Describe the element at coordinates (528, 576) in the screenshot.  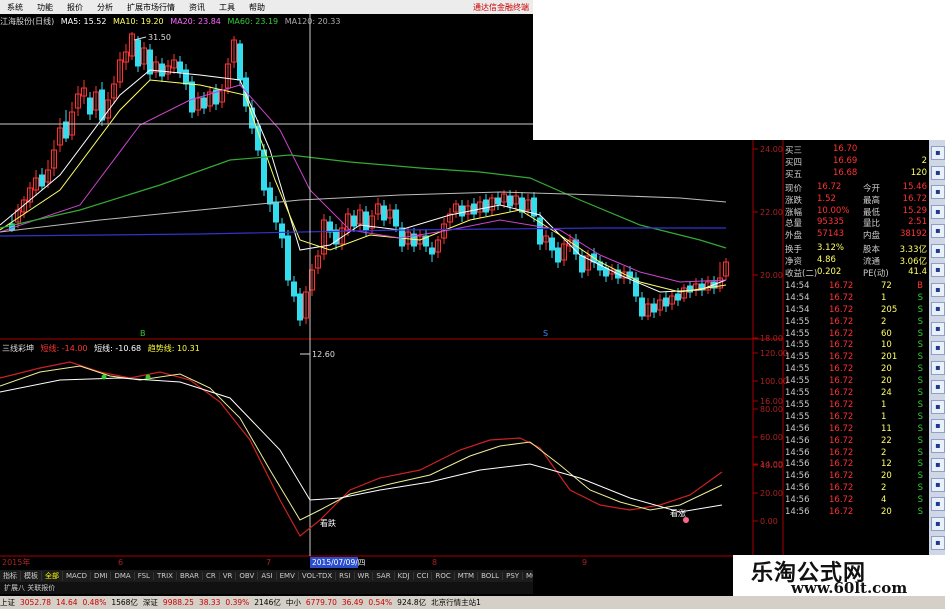
I see `tab-mcst: MCST` at that location.